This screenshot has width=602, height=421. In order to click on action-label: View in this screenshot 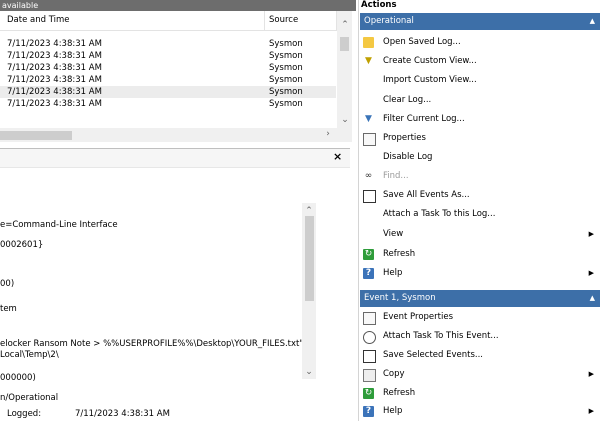, I will do `click(393, 234)`.